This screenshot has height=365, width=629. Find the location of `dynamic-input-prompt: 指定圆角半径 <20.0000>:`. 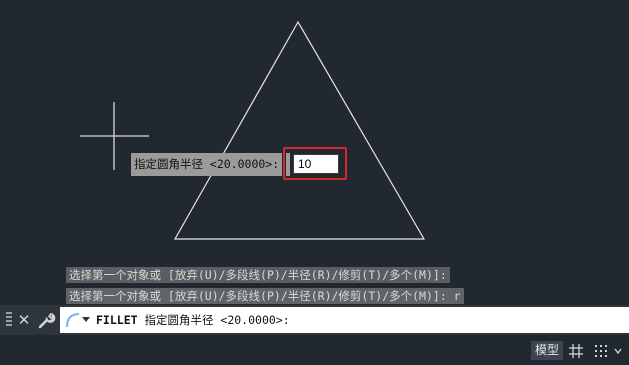

dynamic-input-prompt: 指定圆角半径 <20.0000>: is located at coordinates (207, 164).